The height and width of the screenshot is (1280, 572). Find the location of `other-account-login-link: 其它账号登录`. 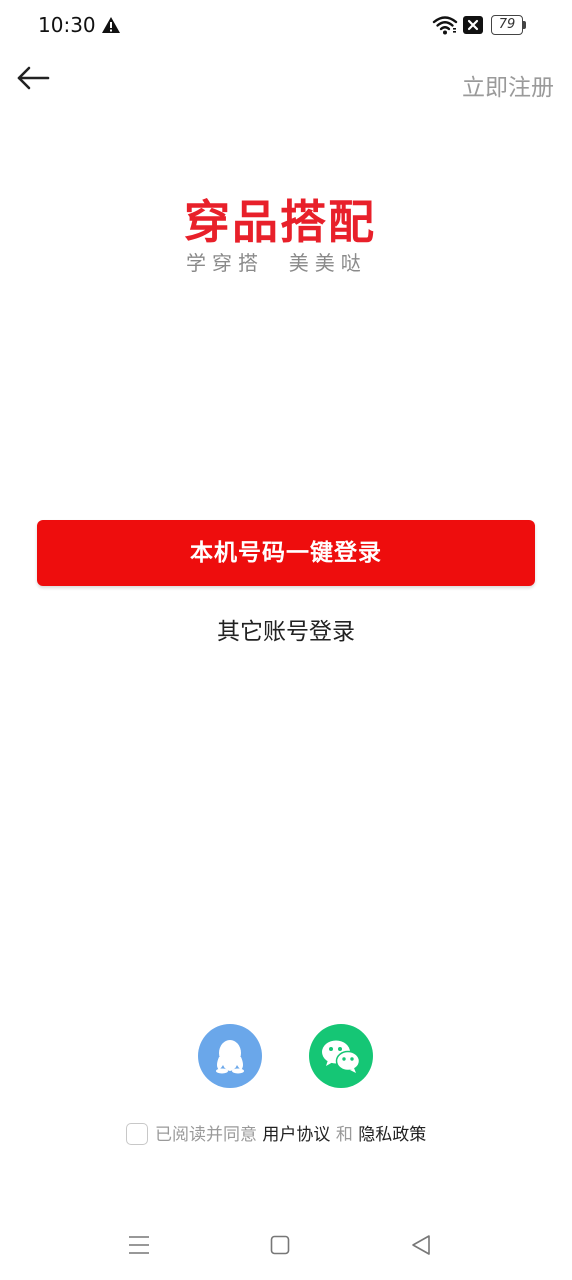

other-account-login-link: 其它账号登录 is located at coordinates (286, 629).